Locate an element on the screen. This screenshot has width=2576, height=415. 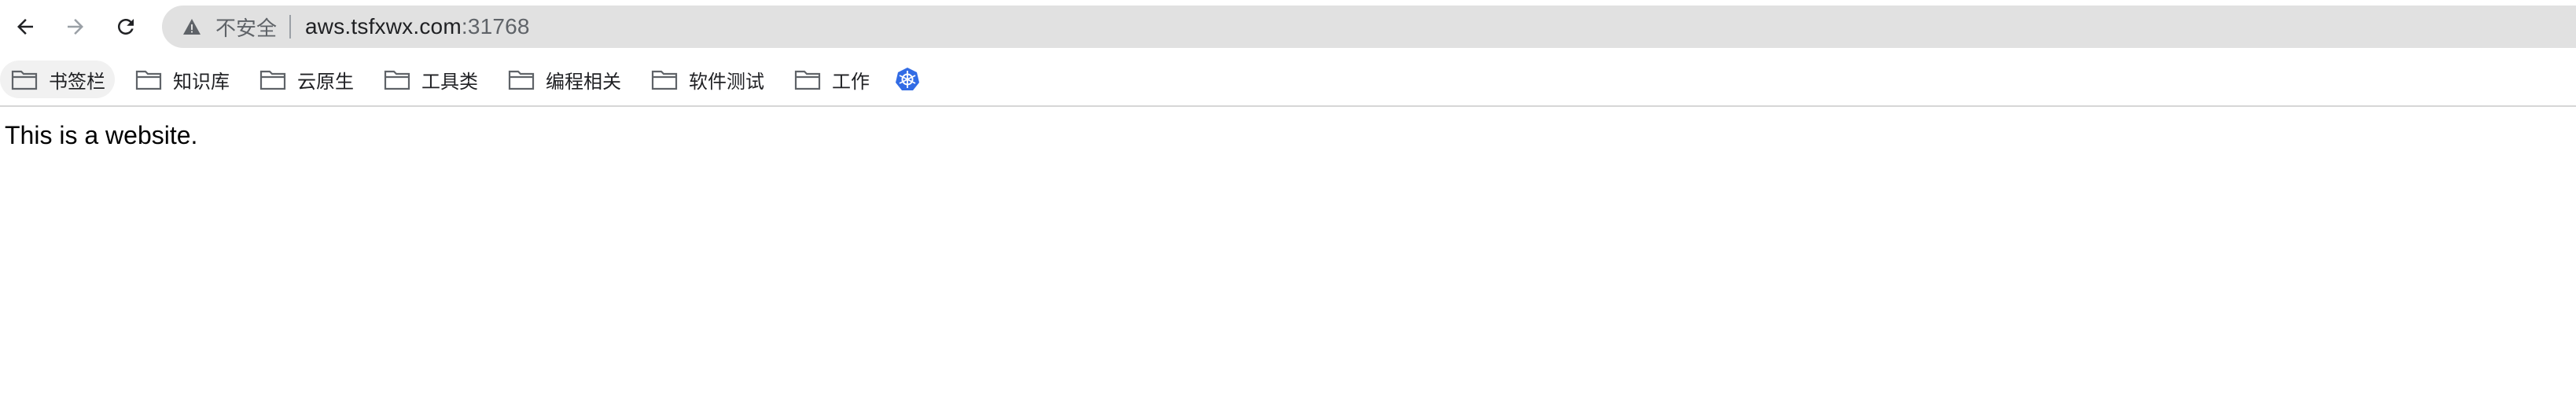
bookmark-folder-ruanjianceshi: 软件测试 is located at coordinates (707, 79).